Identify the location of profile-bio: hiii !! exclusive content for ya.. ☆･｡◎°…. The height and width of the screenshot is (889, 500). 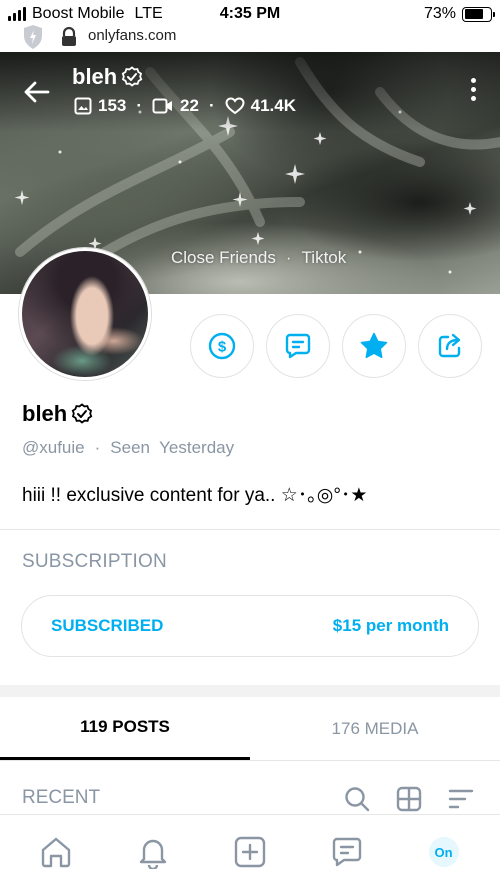
(195, 495).